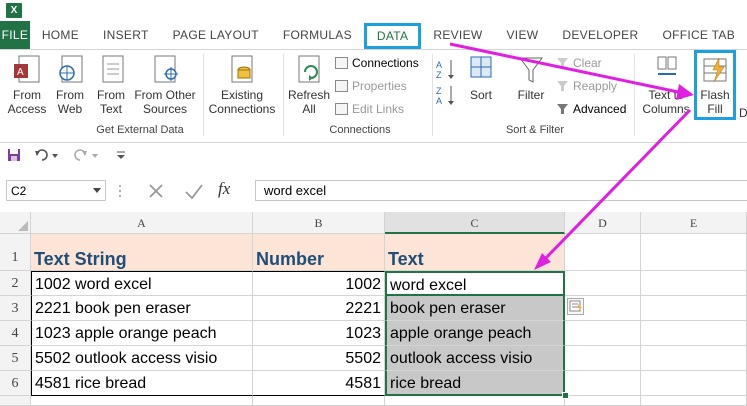  I want to click on arrow-data-to-flash-fill, so click(566, 68).